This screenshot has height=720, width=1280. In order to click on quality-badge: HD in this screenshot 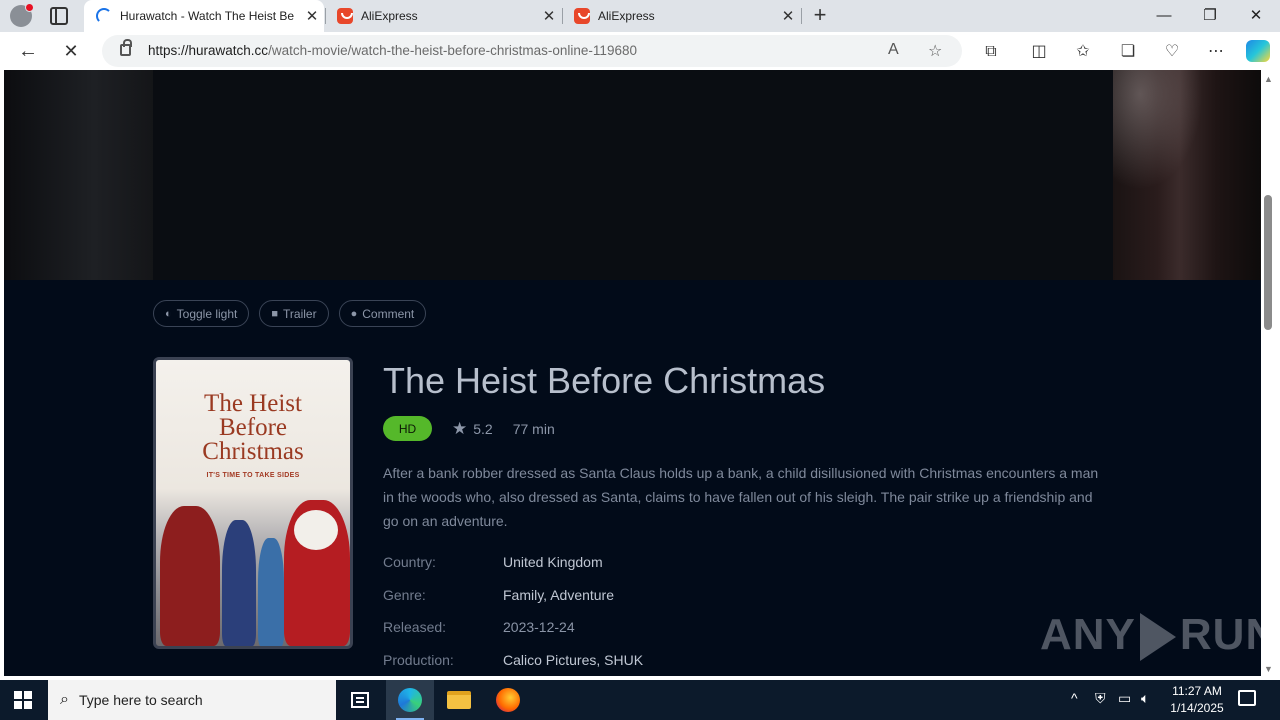, I will do `click(407, 428)`.